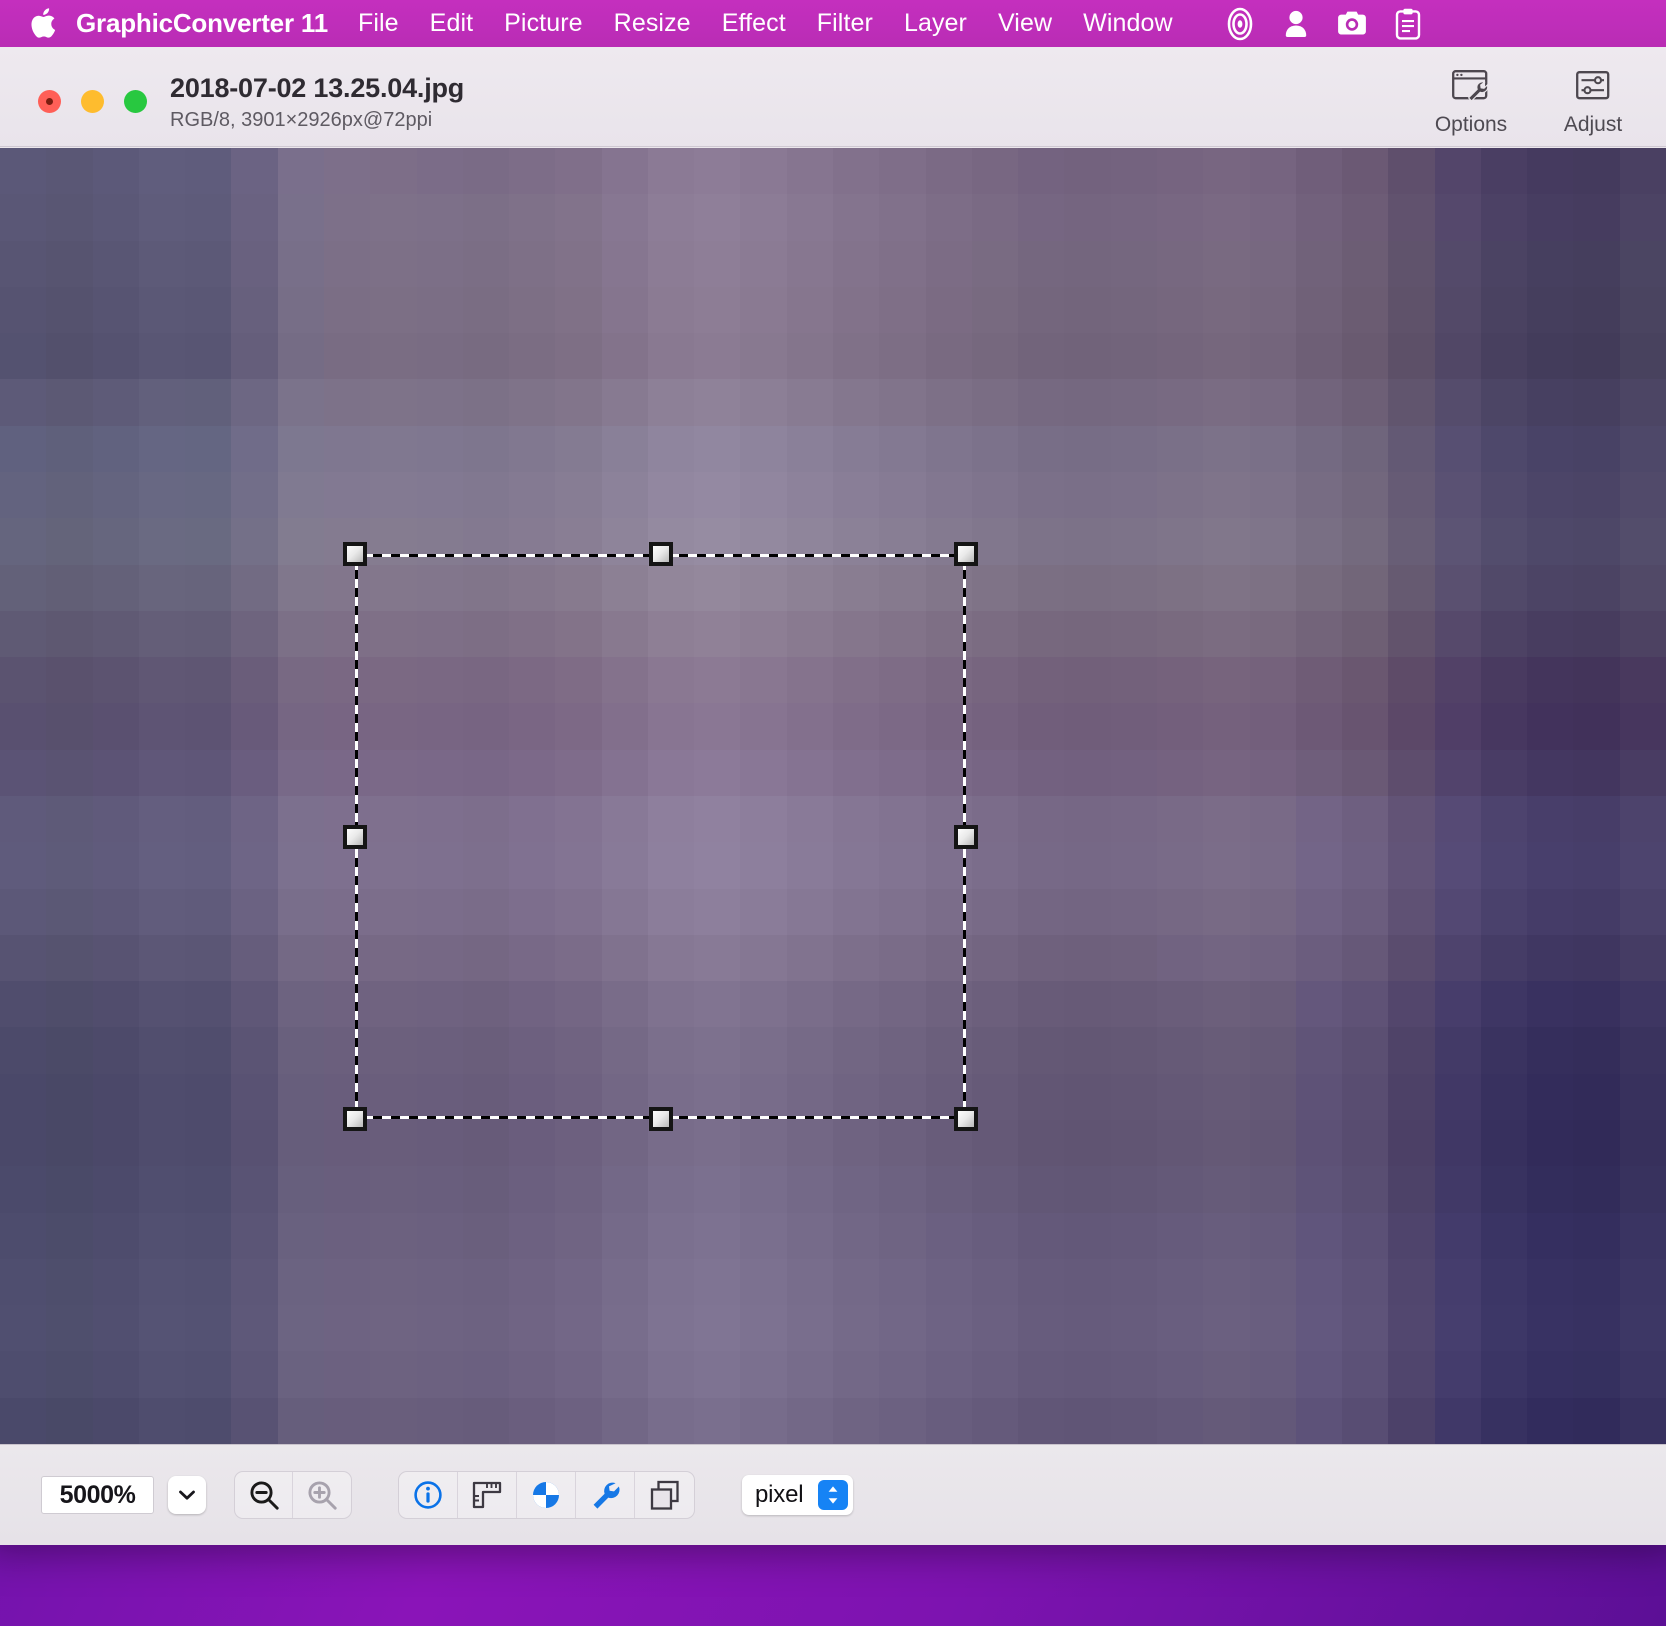 This screenshot has height=1626, width=1666. Describe the element at coordinates (1352, 24) in the screenshot. I see `camera-icon` at that location.